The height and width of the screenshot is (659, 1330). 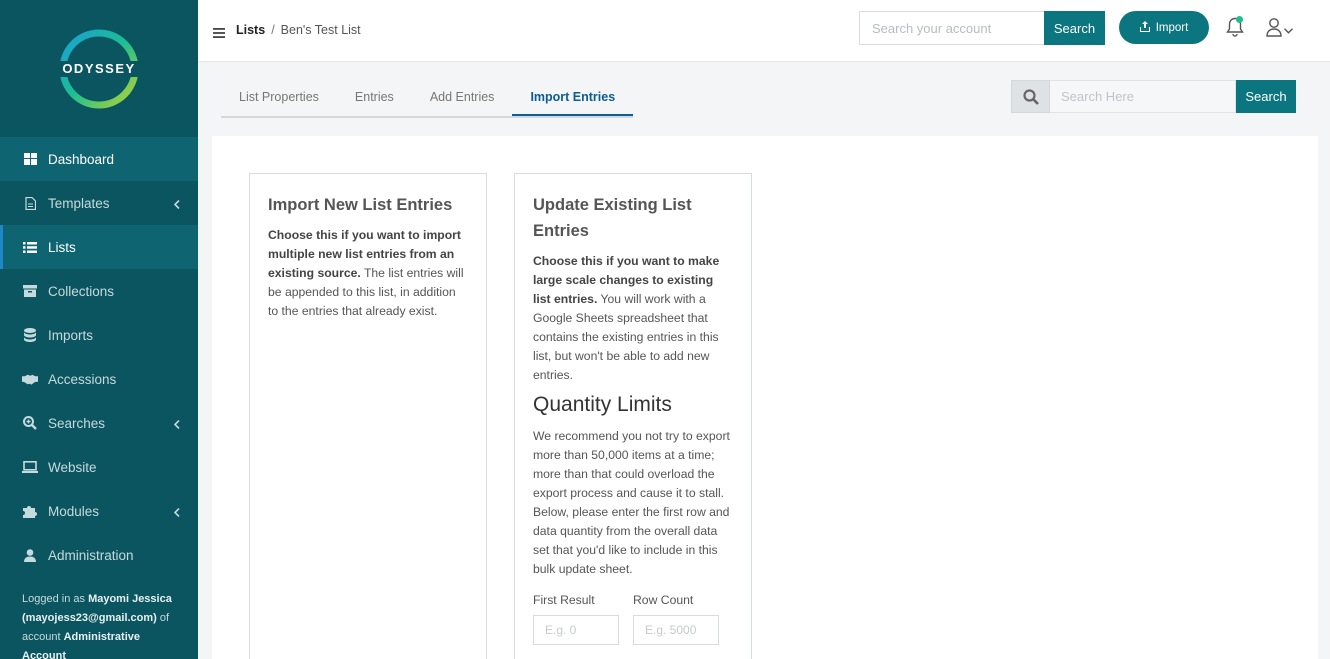 I want to click on logo-text: ODYSSEY, so click(x=99, y=68).